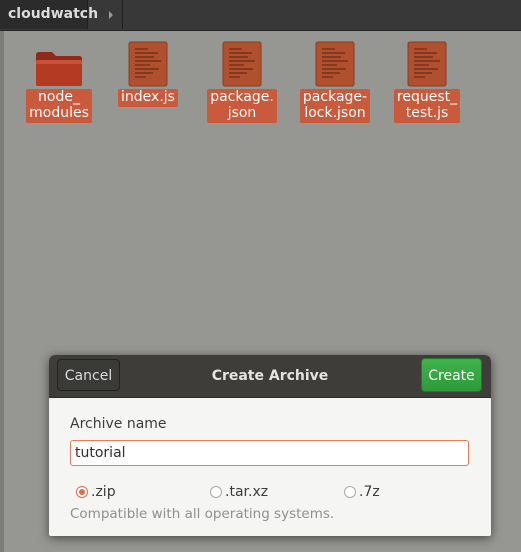 This screenshot has width=521, height=552. What do you see at coordinates (242, 106) in the screenshot?
I see `file-label: package. json` at bounding box center [242, 106].